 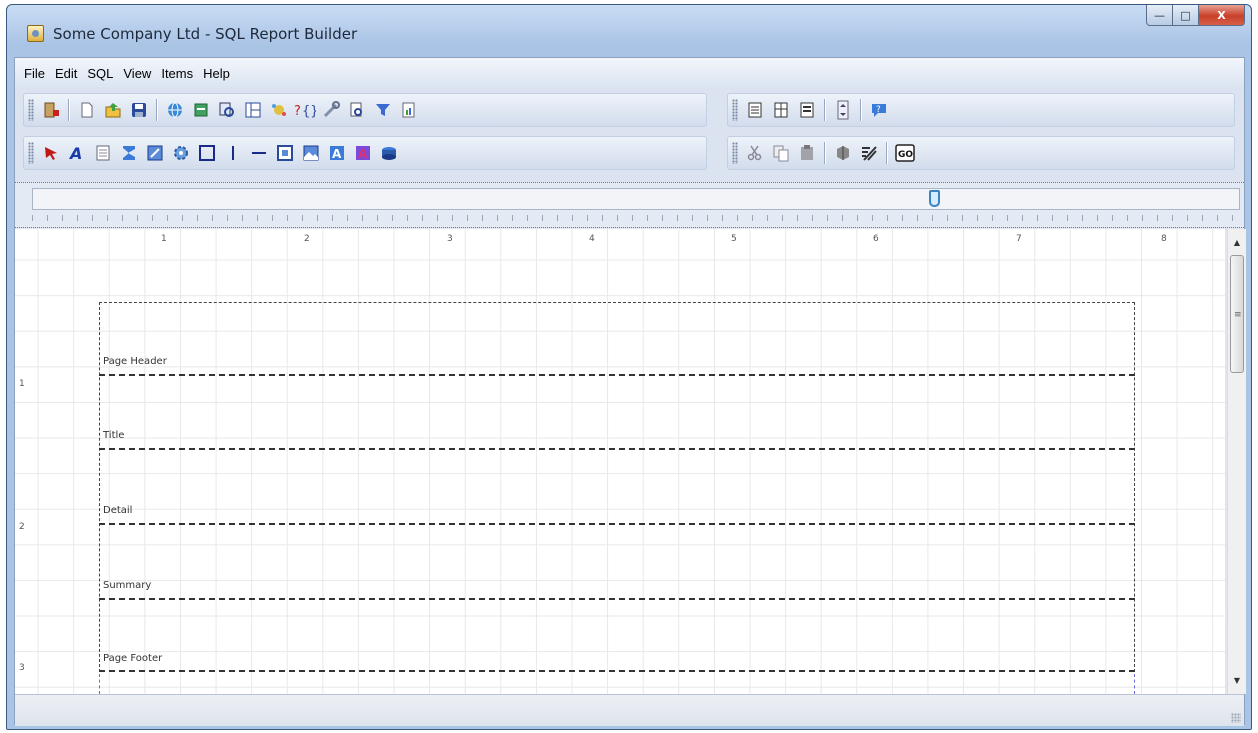 I want to click on toolbar-bands: ?, so click(x=981, y=110).